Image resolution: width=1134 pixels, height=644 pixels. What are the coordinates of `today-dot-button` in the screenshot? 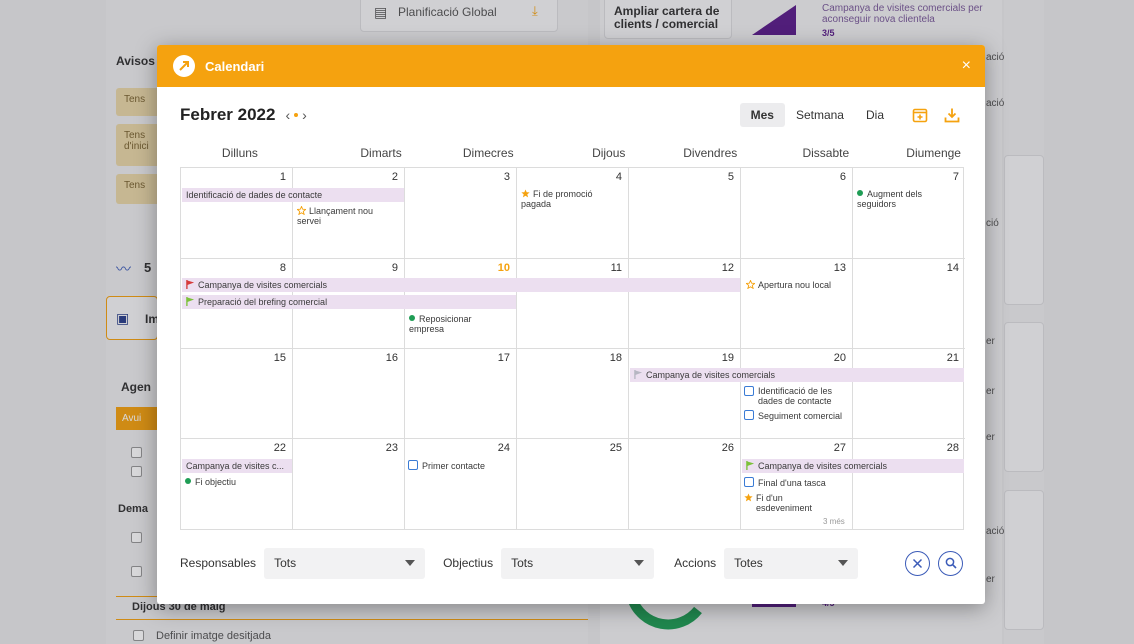 It's located at (296, 115).